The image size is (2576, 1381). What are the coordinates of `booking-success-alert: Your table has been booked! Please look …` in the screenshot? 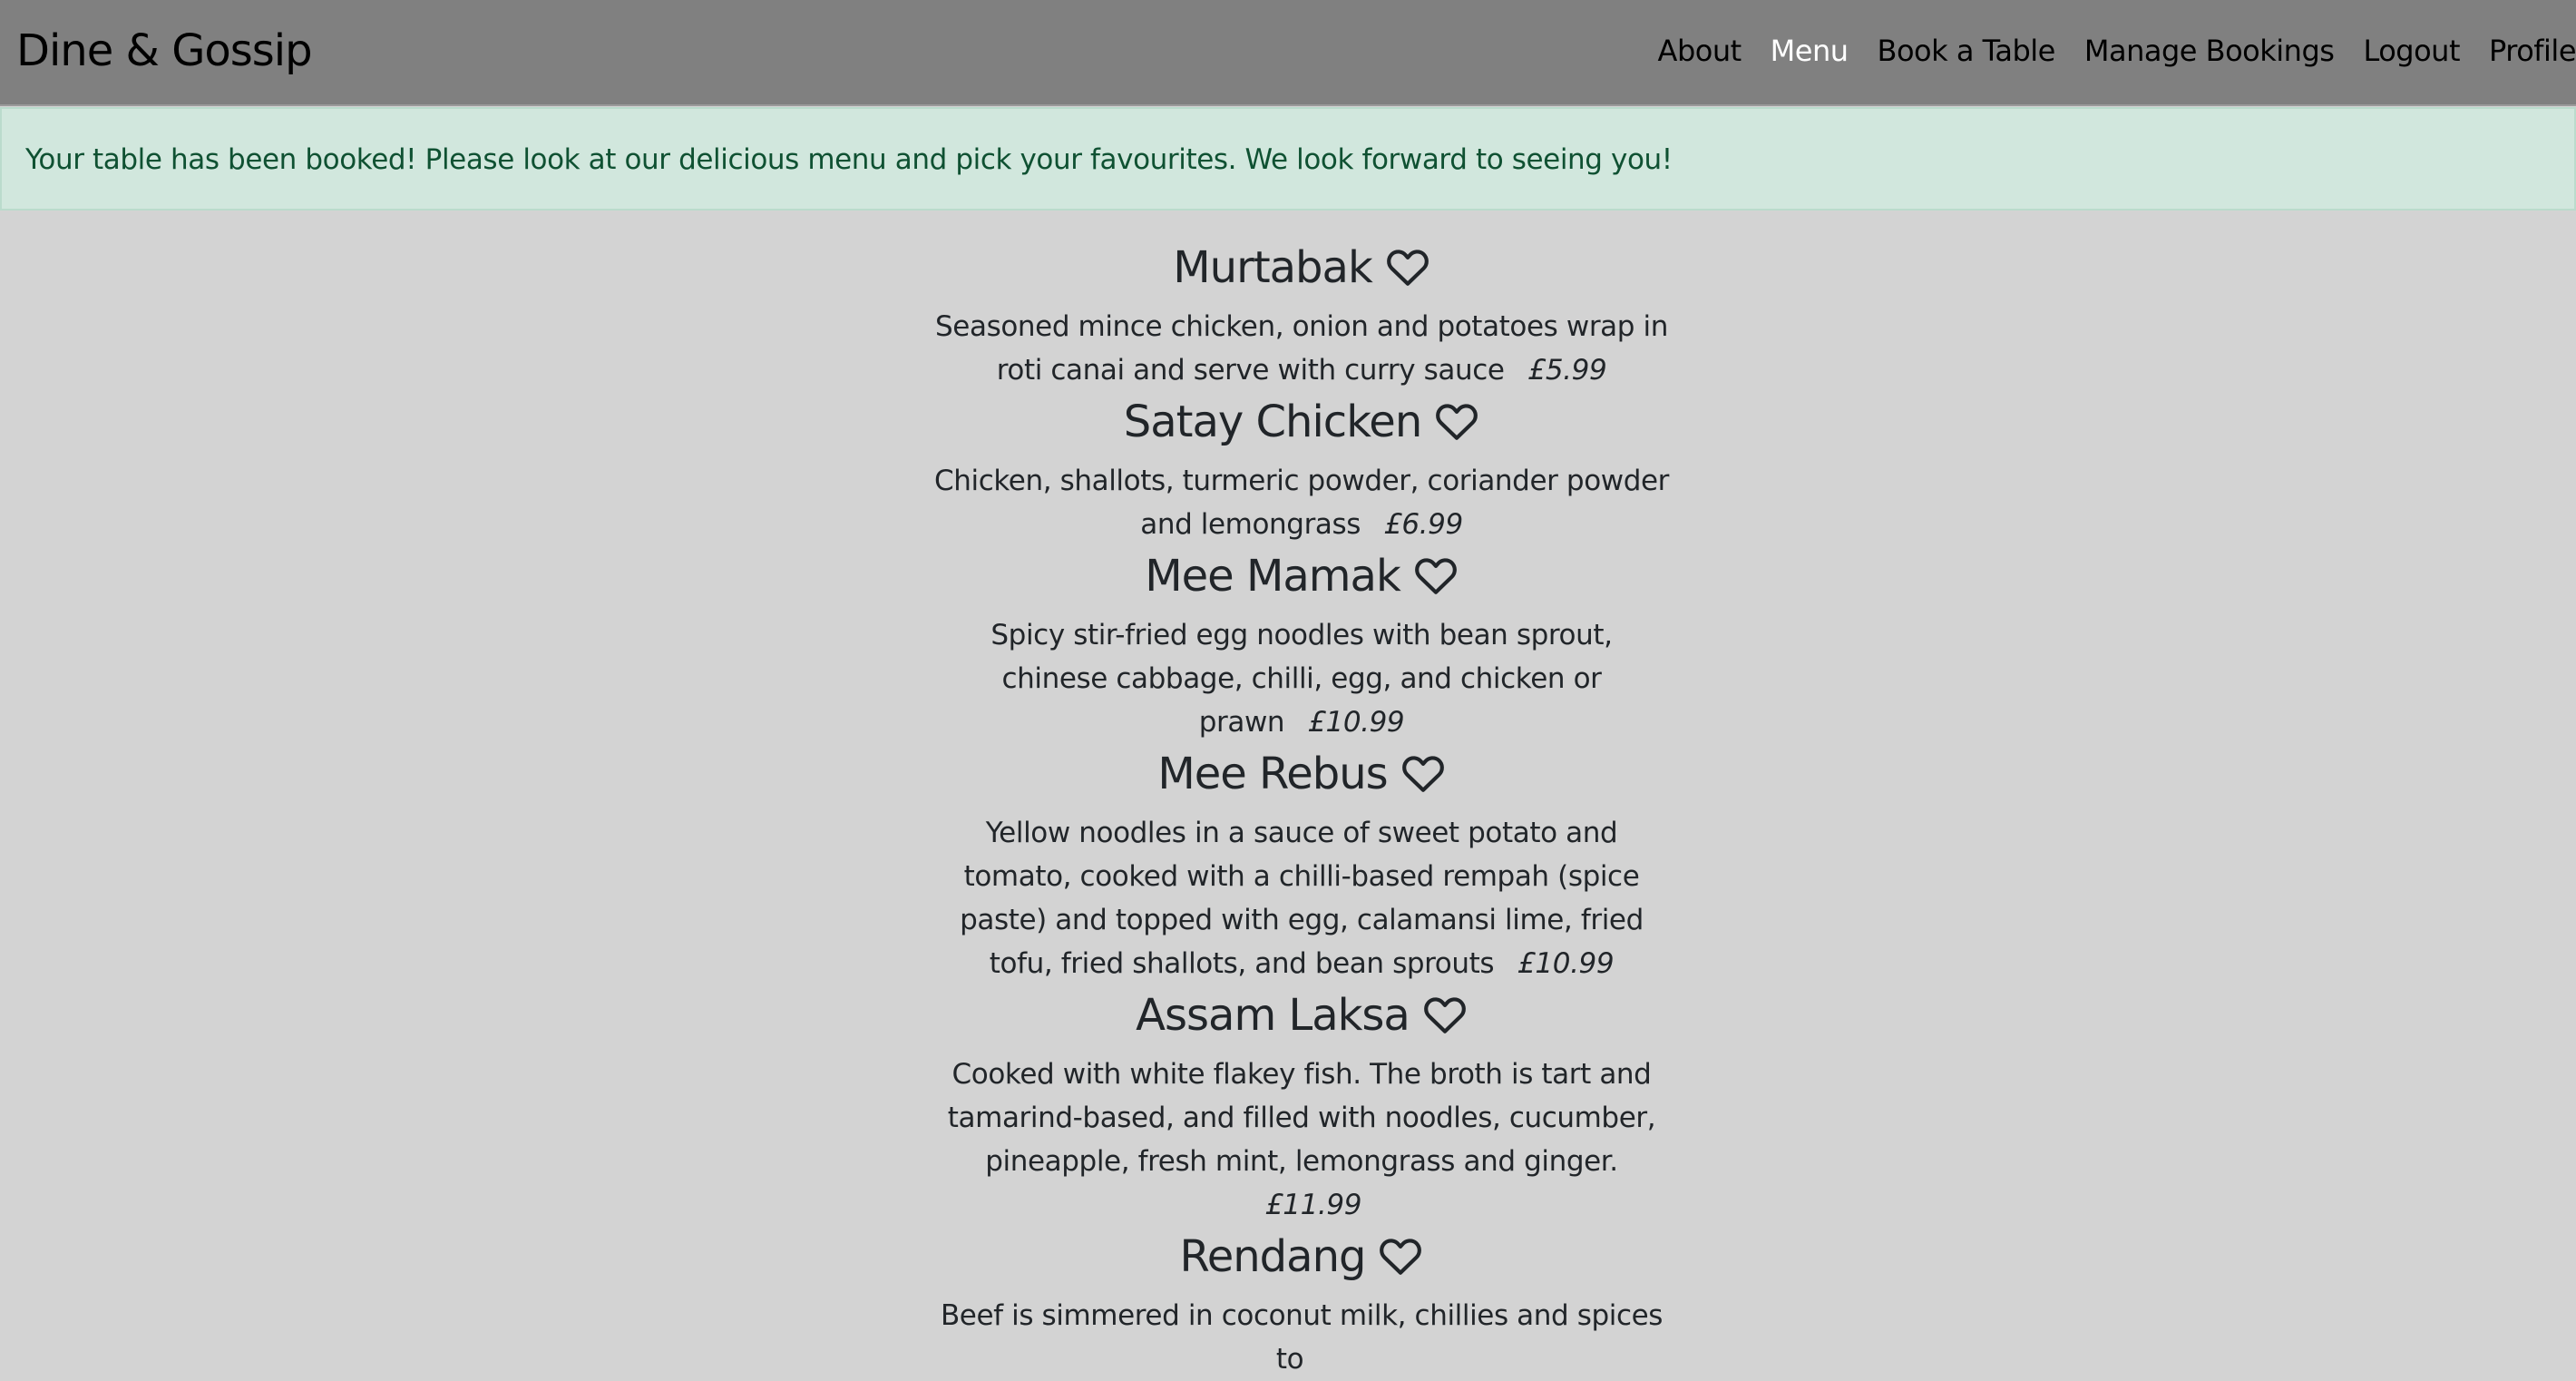 It's located at (1288, 159).